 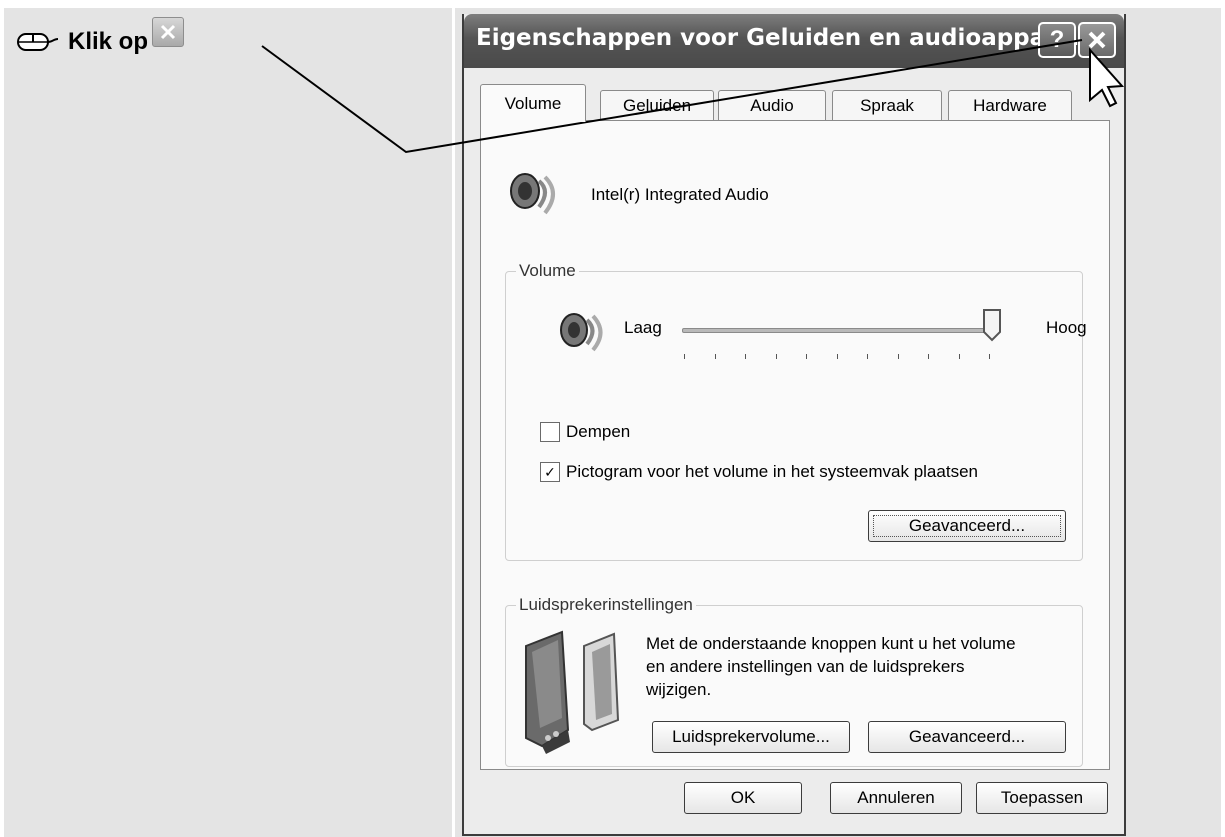 I want to click on tab-geluiden: Geluiden, so click(x=657, y=105).